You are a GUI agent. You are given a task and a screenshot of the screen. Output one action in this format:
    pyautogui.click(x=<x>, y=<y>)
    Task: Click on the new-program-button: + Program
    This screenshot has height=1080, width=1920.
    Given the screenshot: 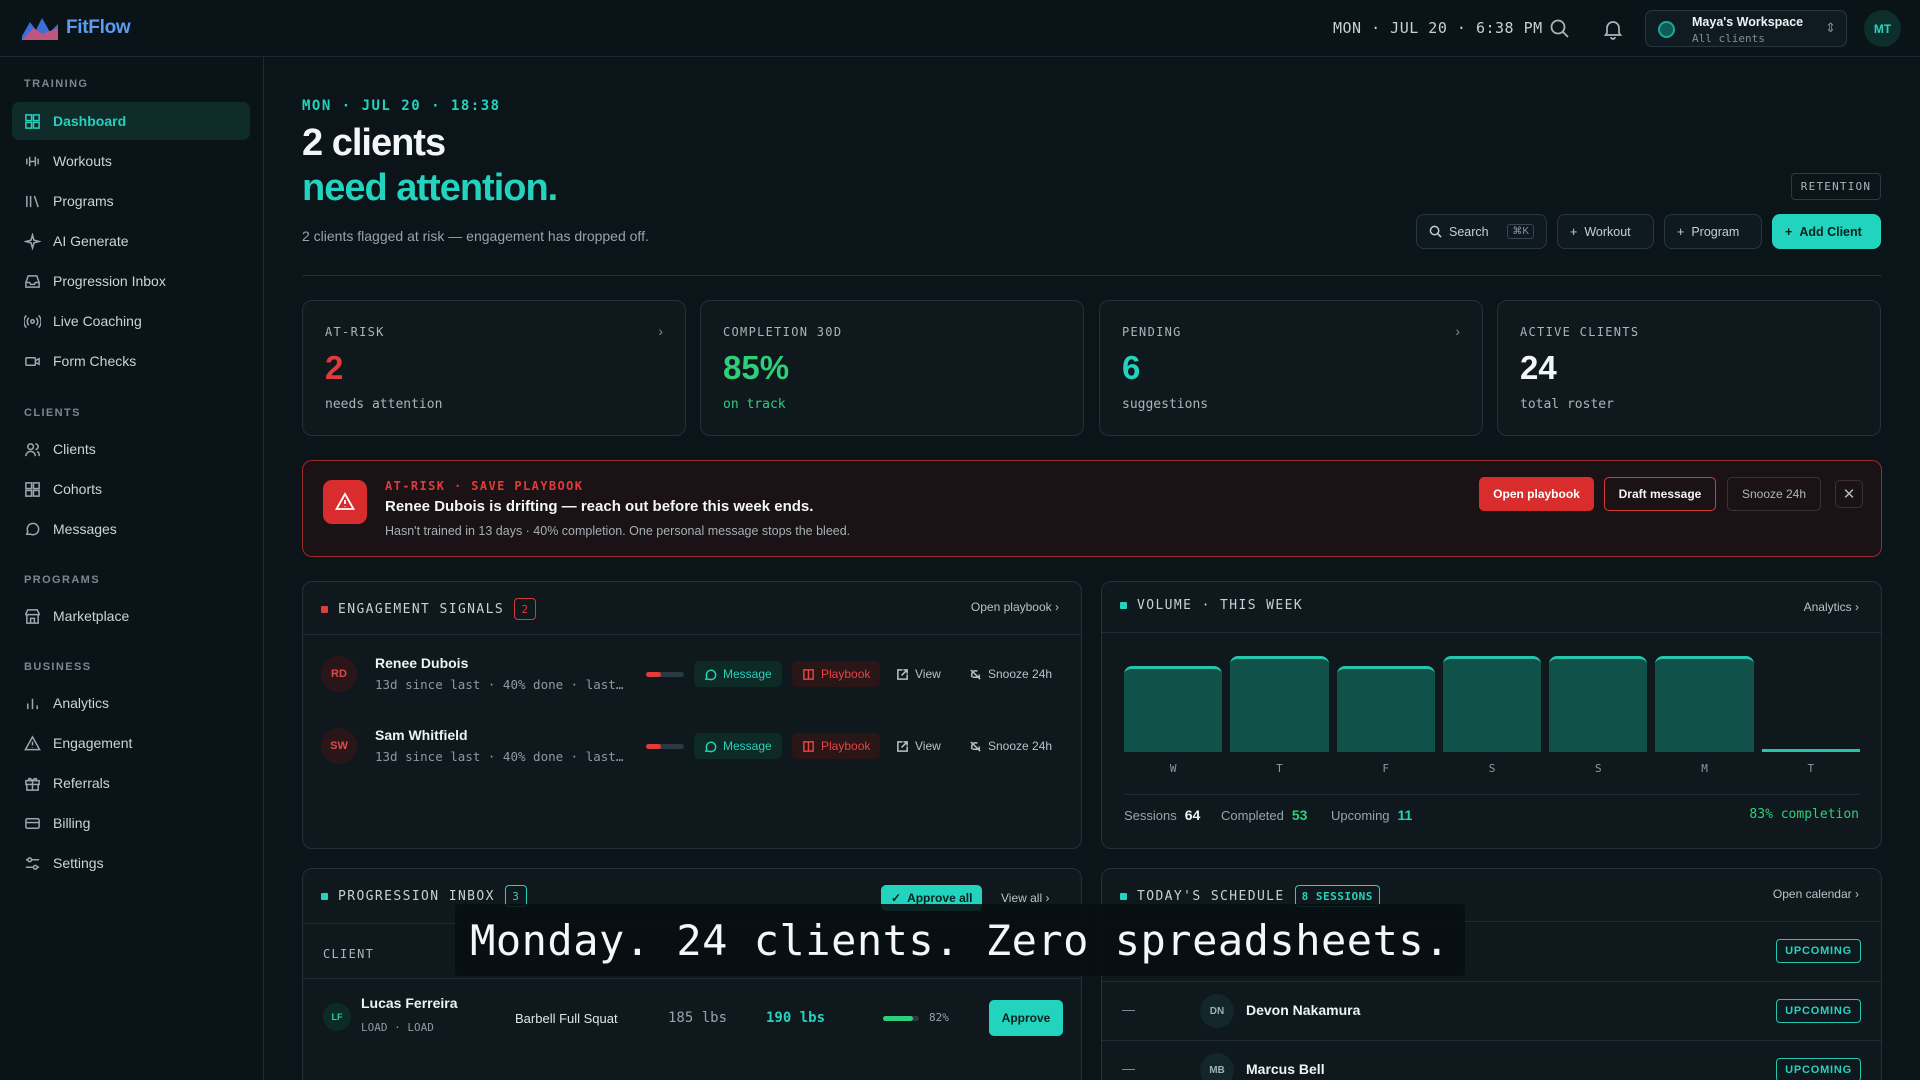 What is the action you would take?
    pyautogui.click(x=1713, y=231)
    